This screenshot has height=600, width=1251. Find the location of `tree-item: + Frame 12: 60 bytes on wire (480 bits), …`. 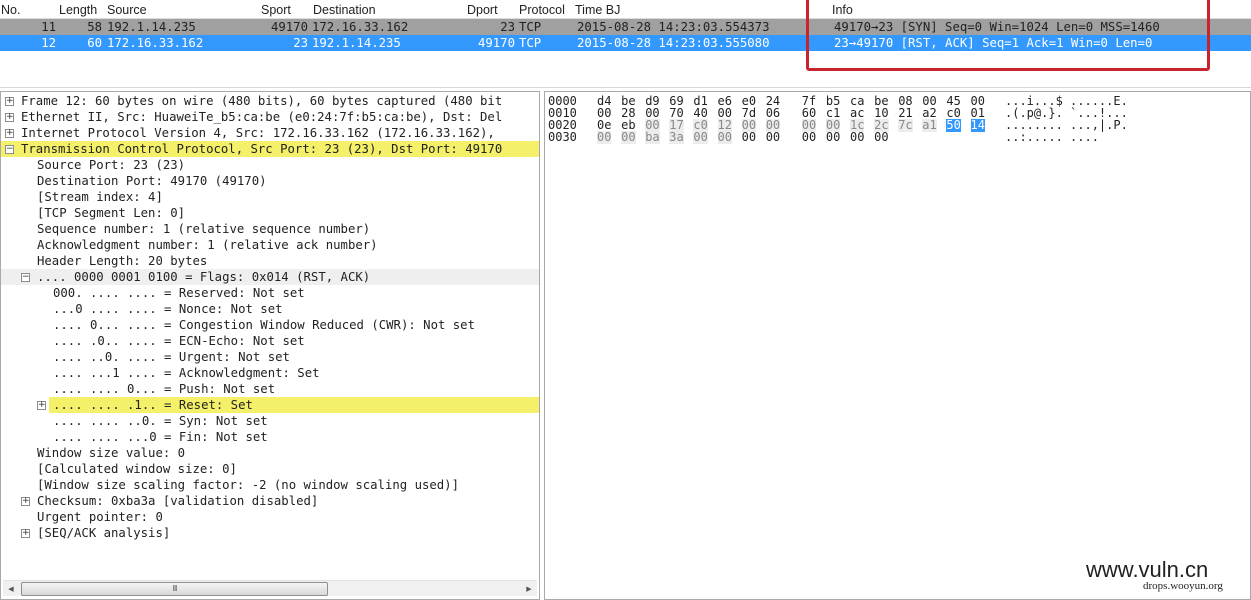

tree-item: + Frame 12: 60 bytes on wire (480 bits), … is located at coordinates (270, 101).